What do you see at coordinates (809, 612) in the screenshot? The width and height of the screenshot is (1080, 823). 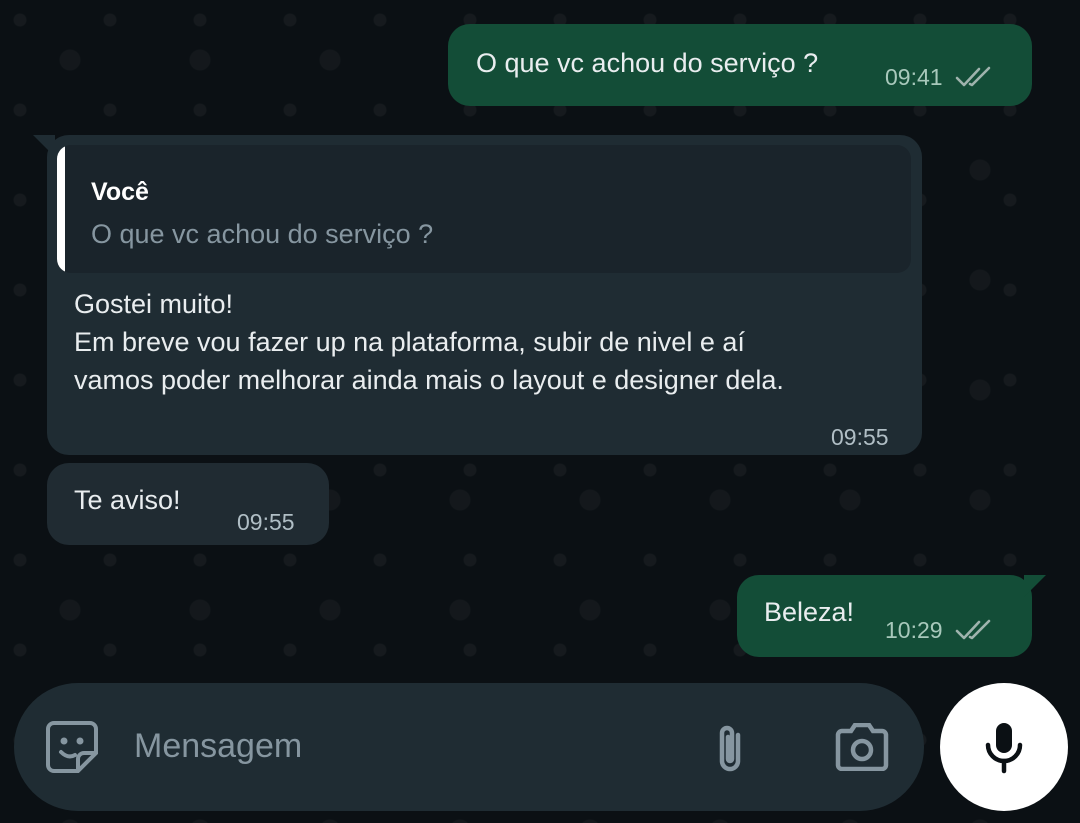 I see `message-text: Beleza!` at bounding box center [809, 612].